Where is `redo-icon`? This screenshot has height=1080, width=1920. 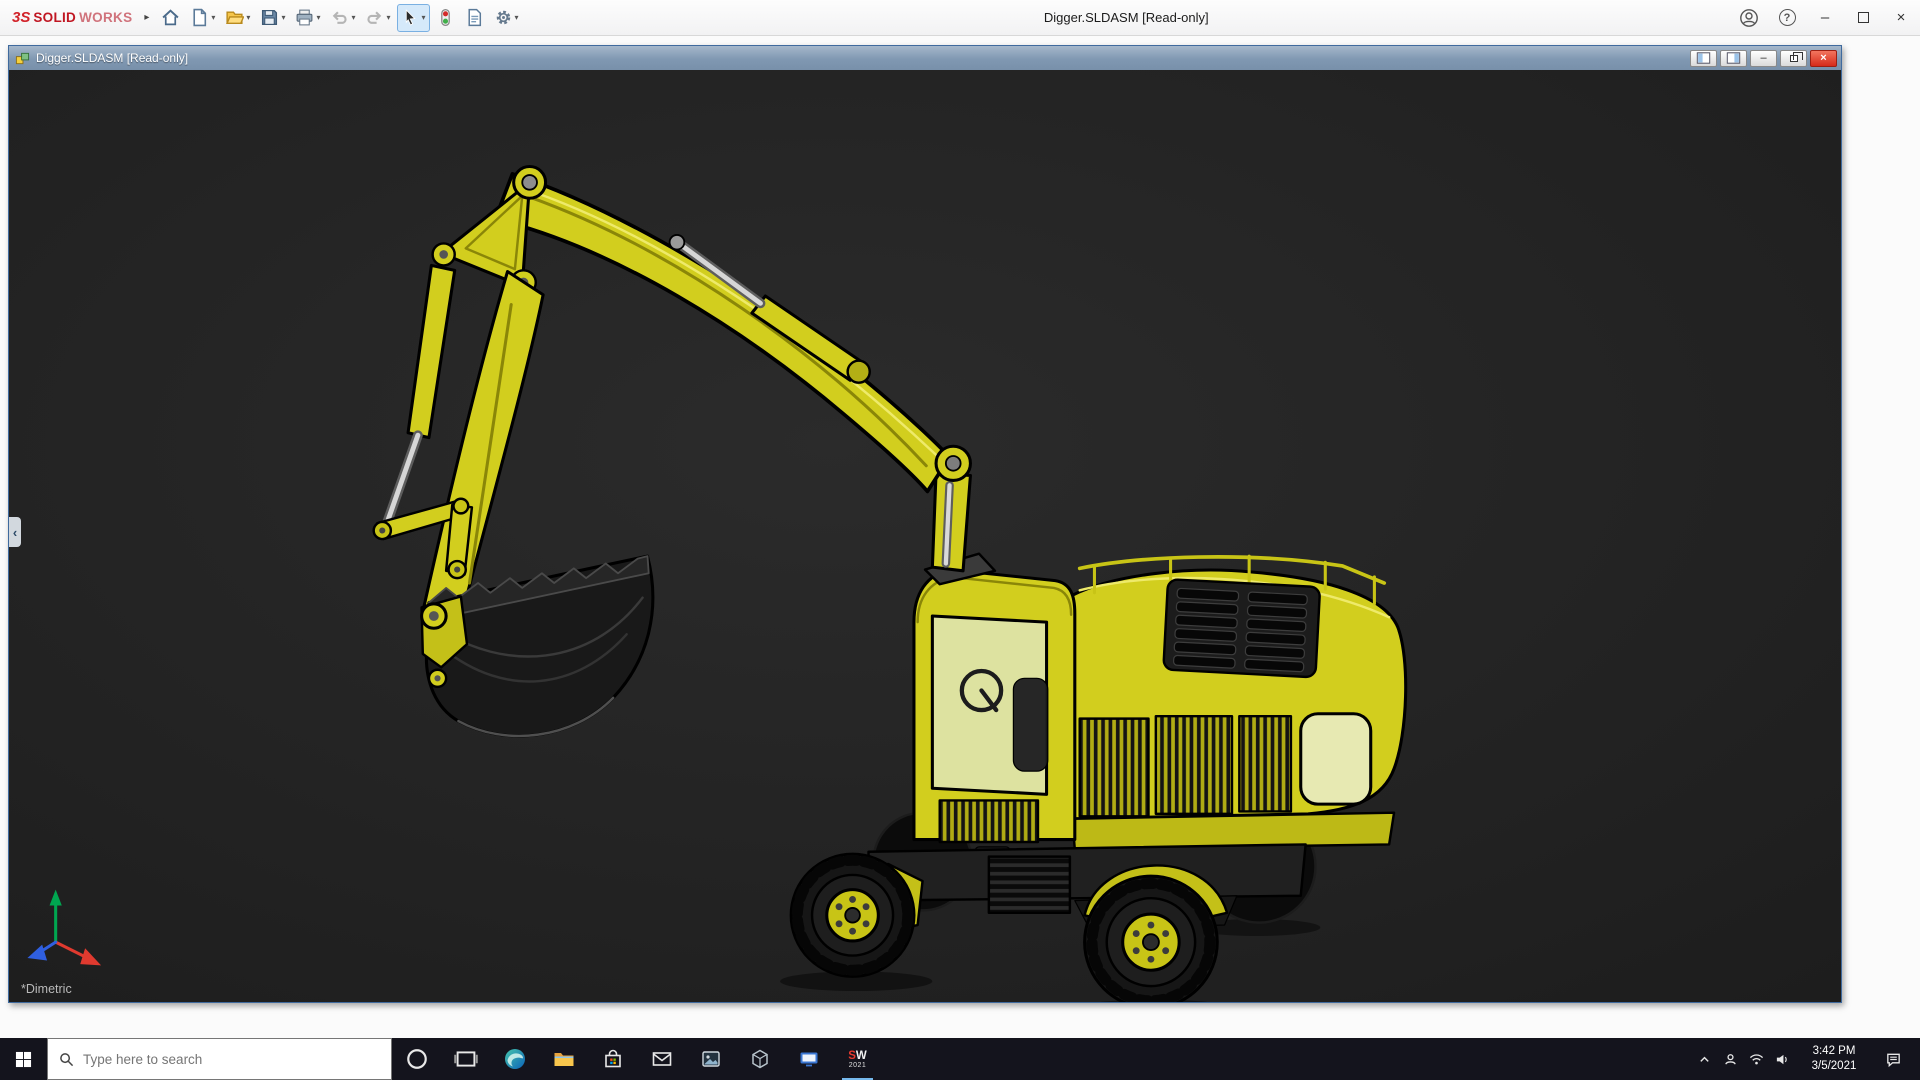 redo-icon is located at coordinates (374, 17).